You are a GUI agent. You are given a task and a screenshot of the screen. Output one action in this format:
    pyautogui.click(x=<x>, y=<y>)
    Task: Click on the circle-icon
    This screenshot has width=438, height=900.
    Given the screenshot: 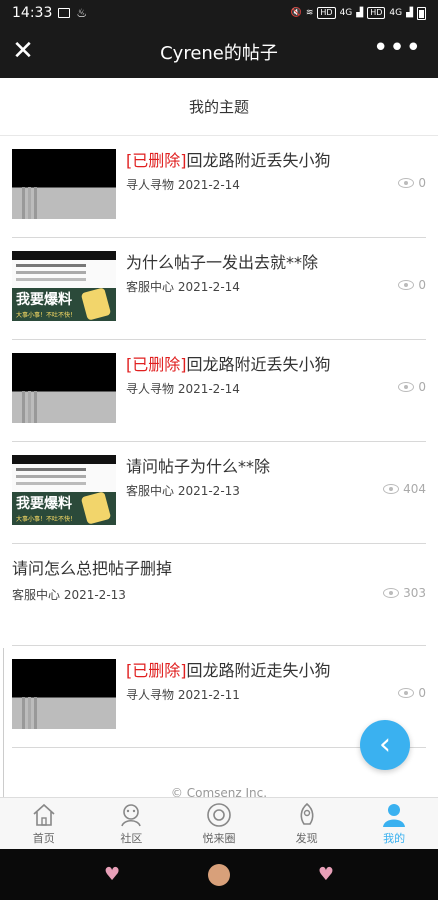 What is the action you would take?
    pyautogui.click(x=219, y=815)
    